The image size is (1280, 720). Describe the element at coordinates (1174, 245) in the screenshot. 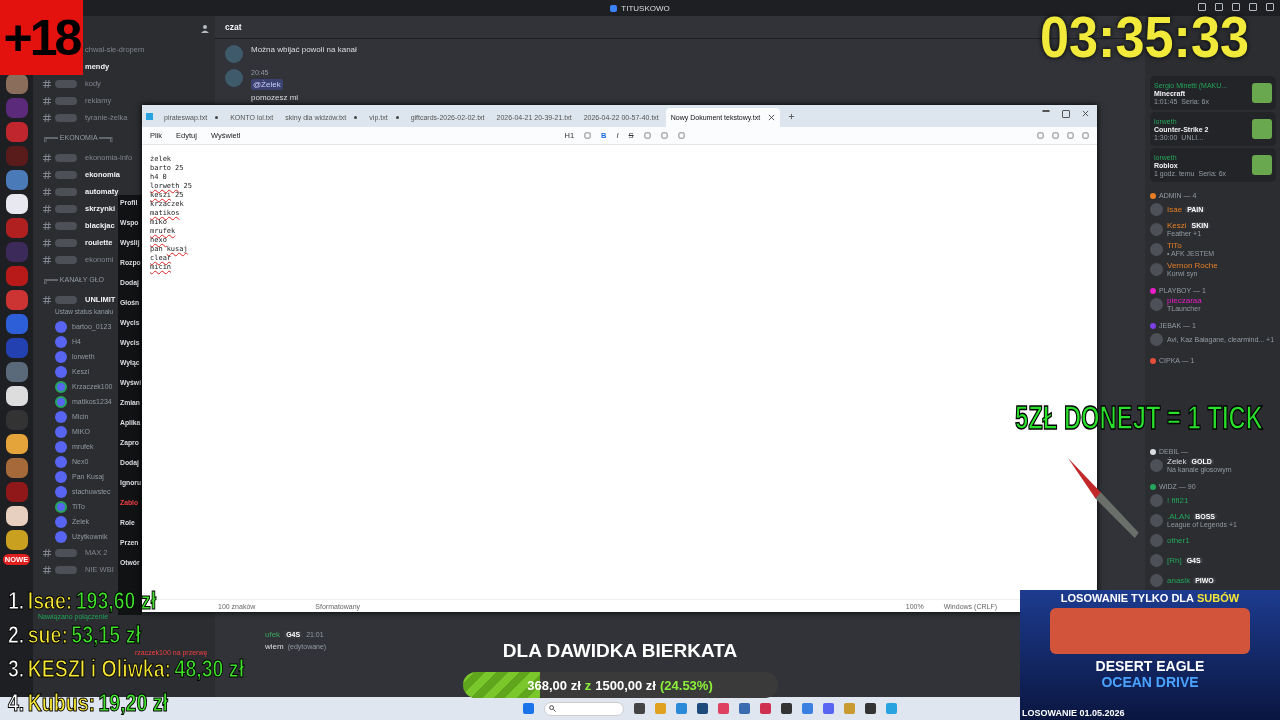

I see `member-name: TiTo` at that location.